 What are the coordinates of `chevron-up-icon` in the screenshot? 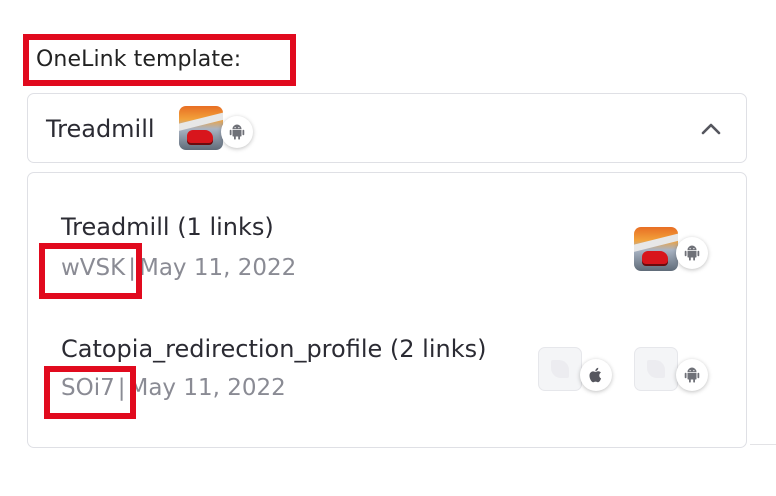 It's located at (711, 129).